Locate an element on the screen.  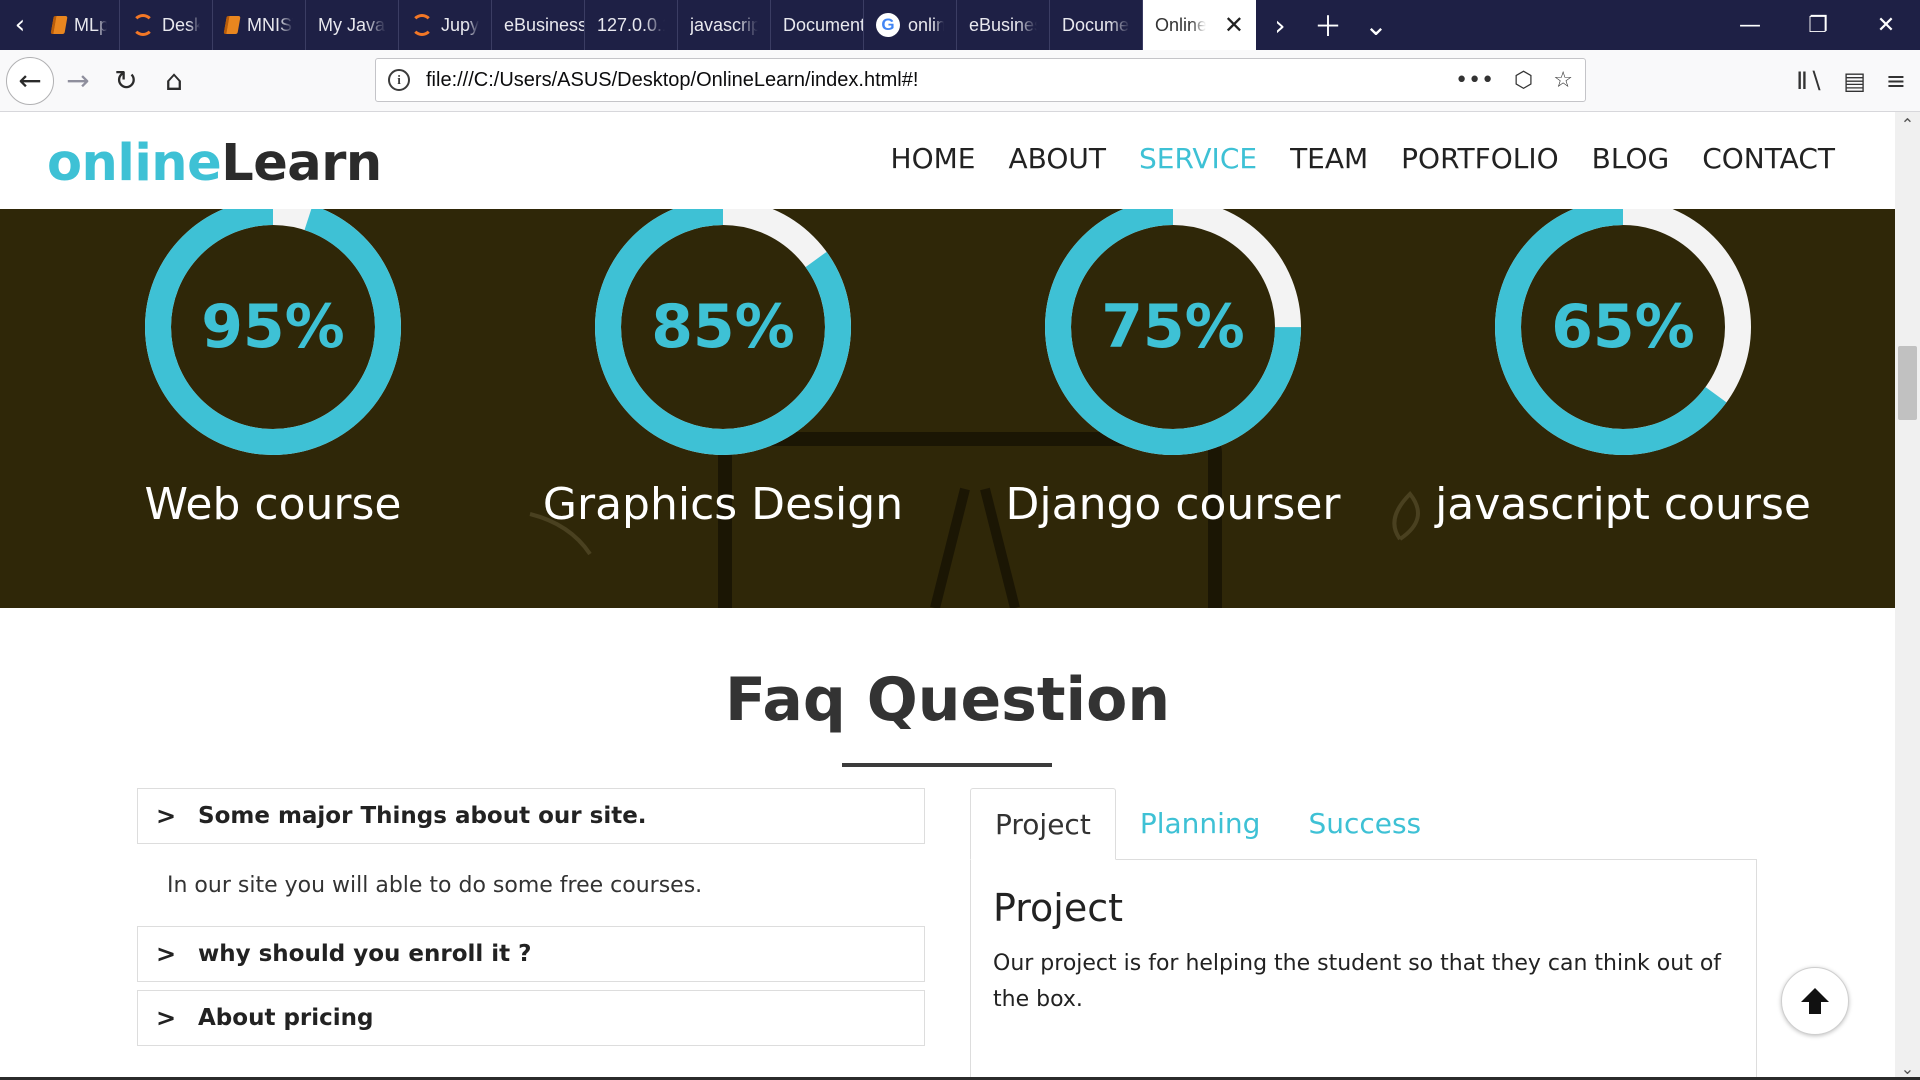
url-actions: ••• ⬡ ☆ is located at coordinates (1514, 80).